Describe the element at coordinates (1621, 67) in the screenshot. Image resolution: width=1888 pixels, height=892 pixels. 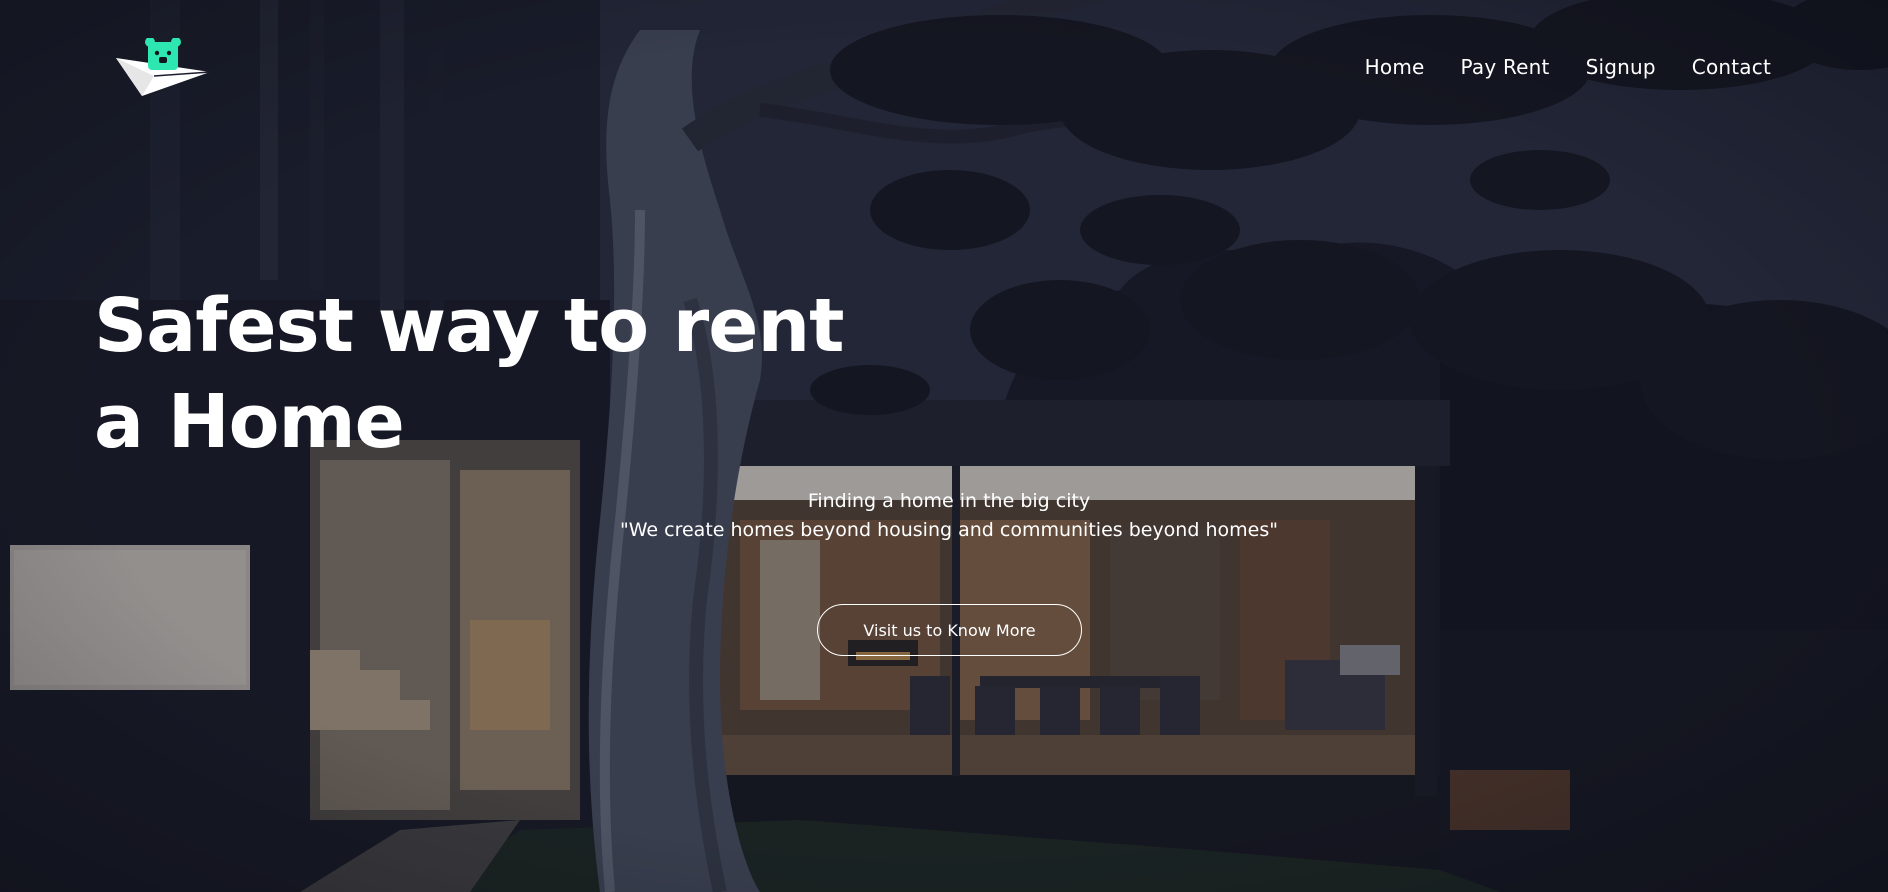
I see `nav-signup: Signup` at that location.